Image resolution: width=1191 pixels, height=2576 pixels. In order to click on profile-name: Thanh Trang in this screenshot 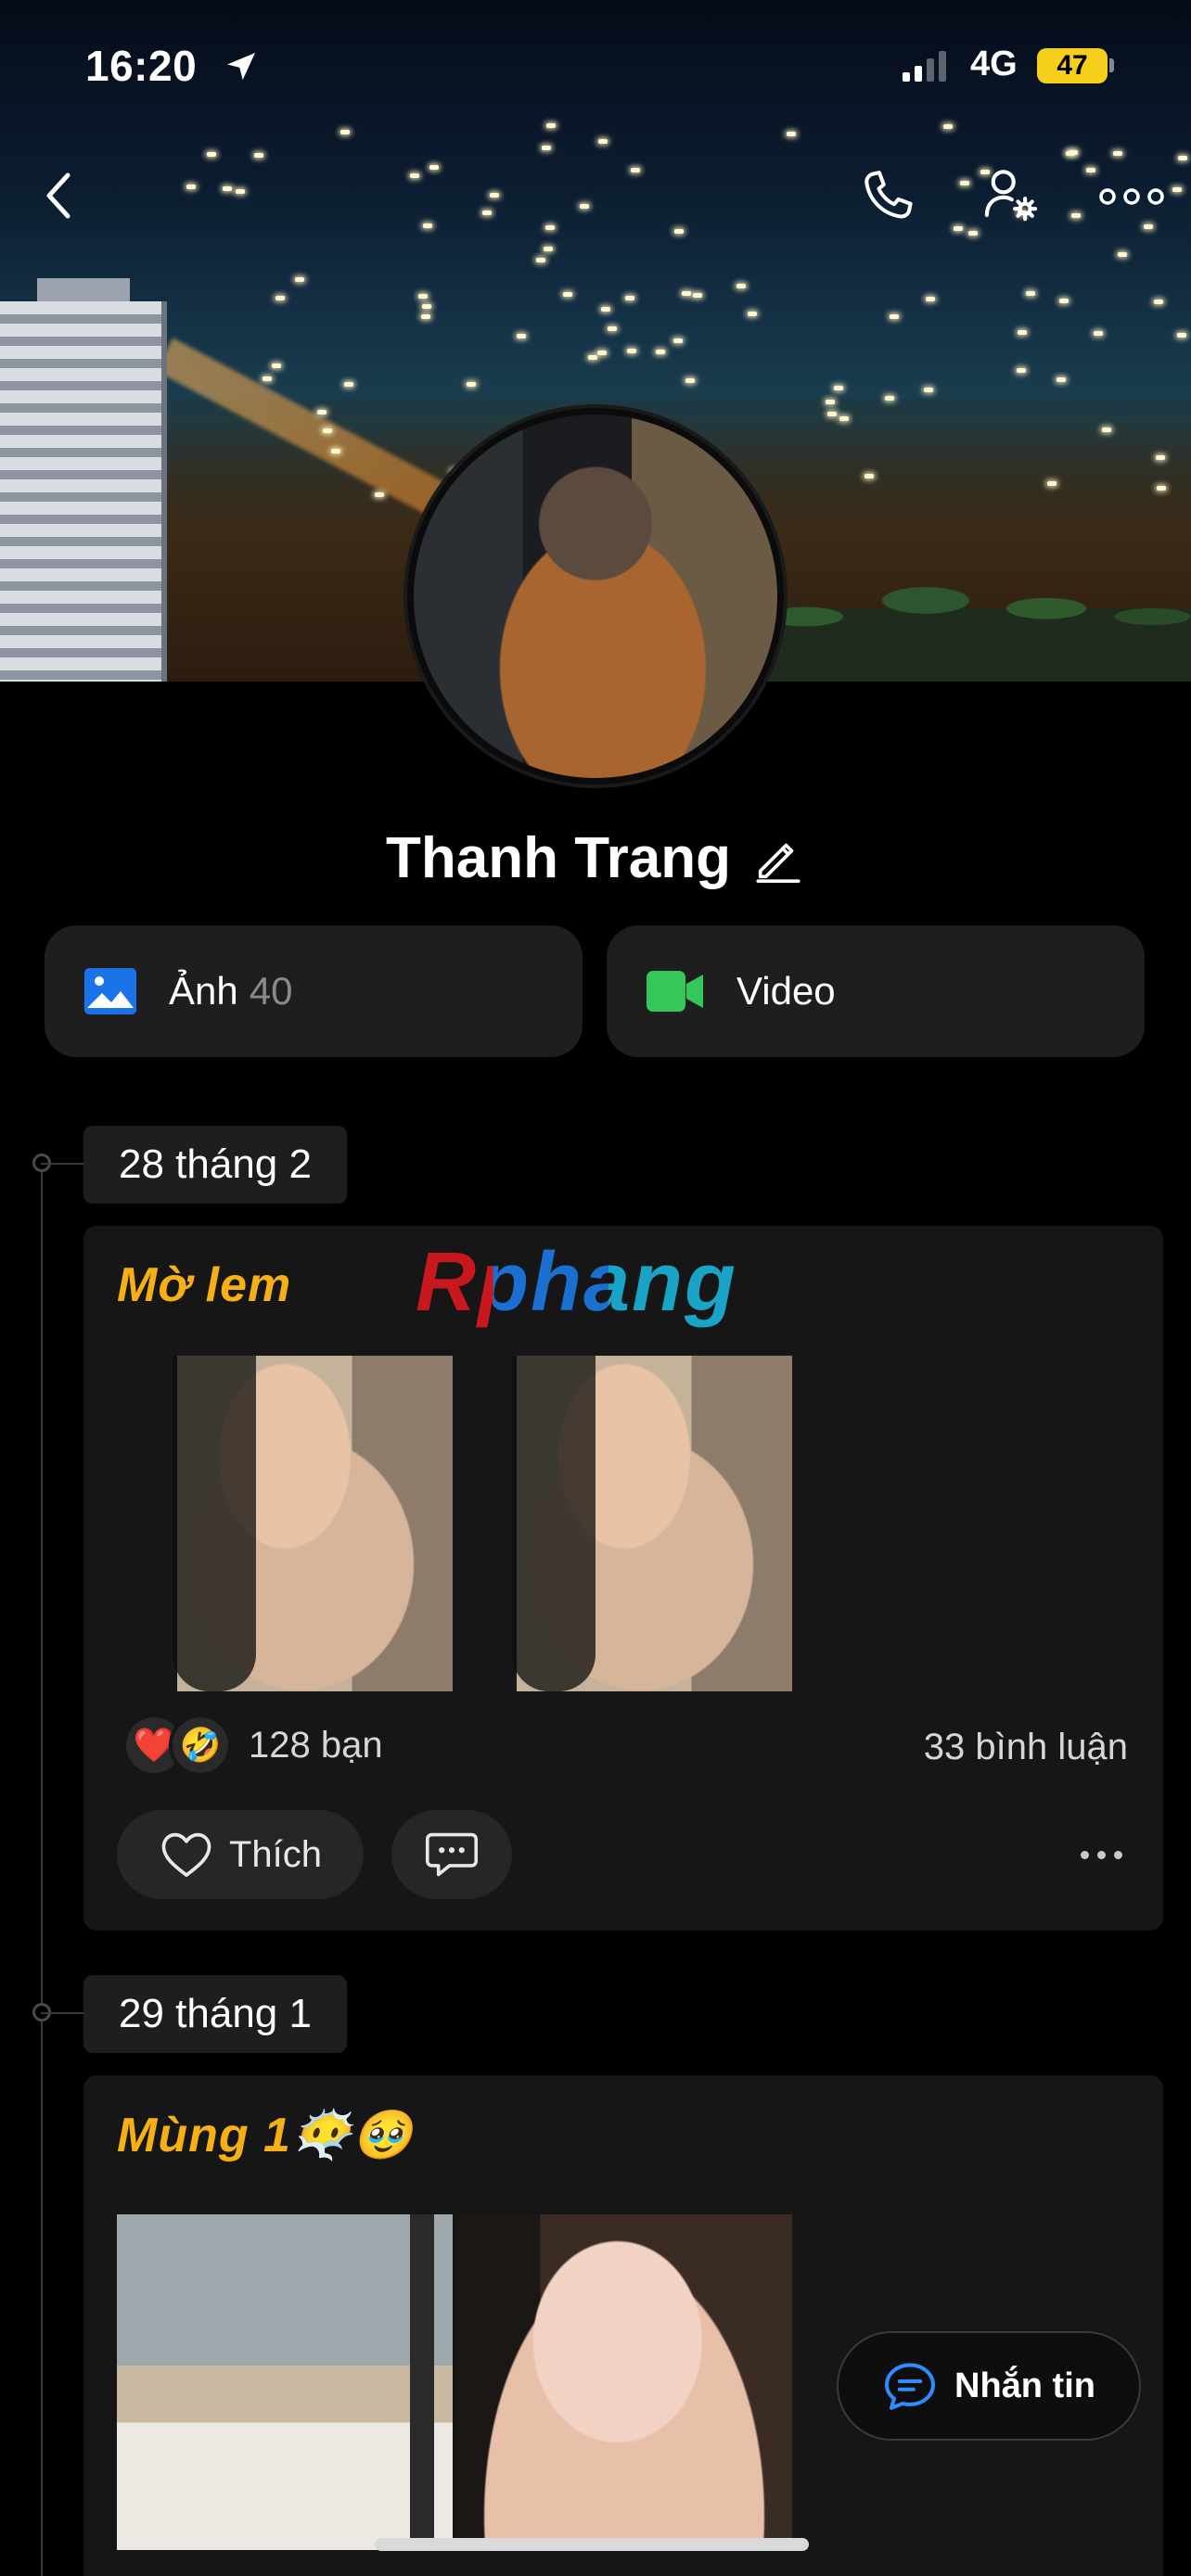, I will do `click(558, 858)`.